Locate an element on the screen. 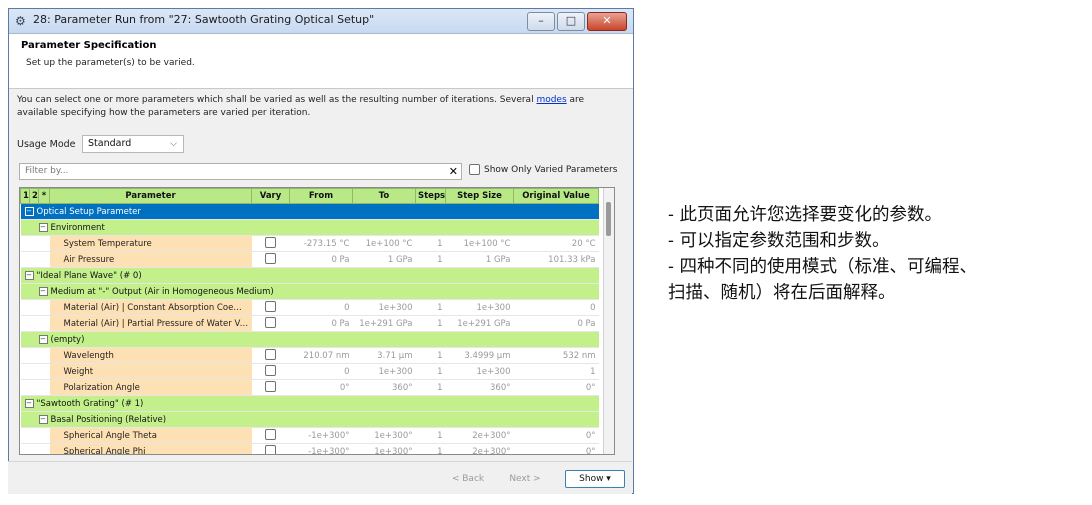 This screenshot has width=1092, height=505. header-step-size: Step Size is located at coordinates (479, 196).